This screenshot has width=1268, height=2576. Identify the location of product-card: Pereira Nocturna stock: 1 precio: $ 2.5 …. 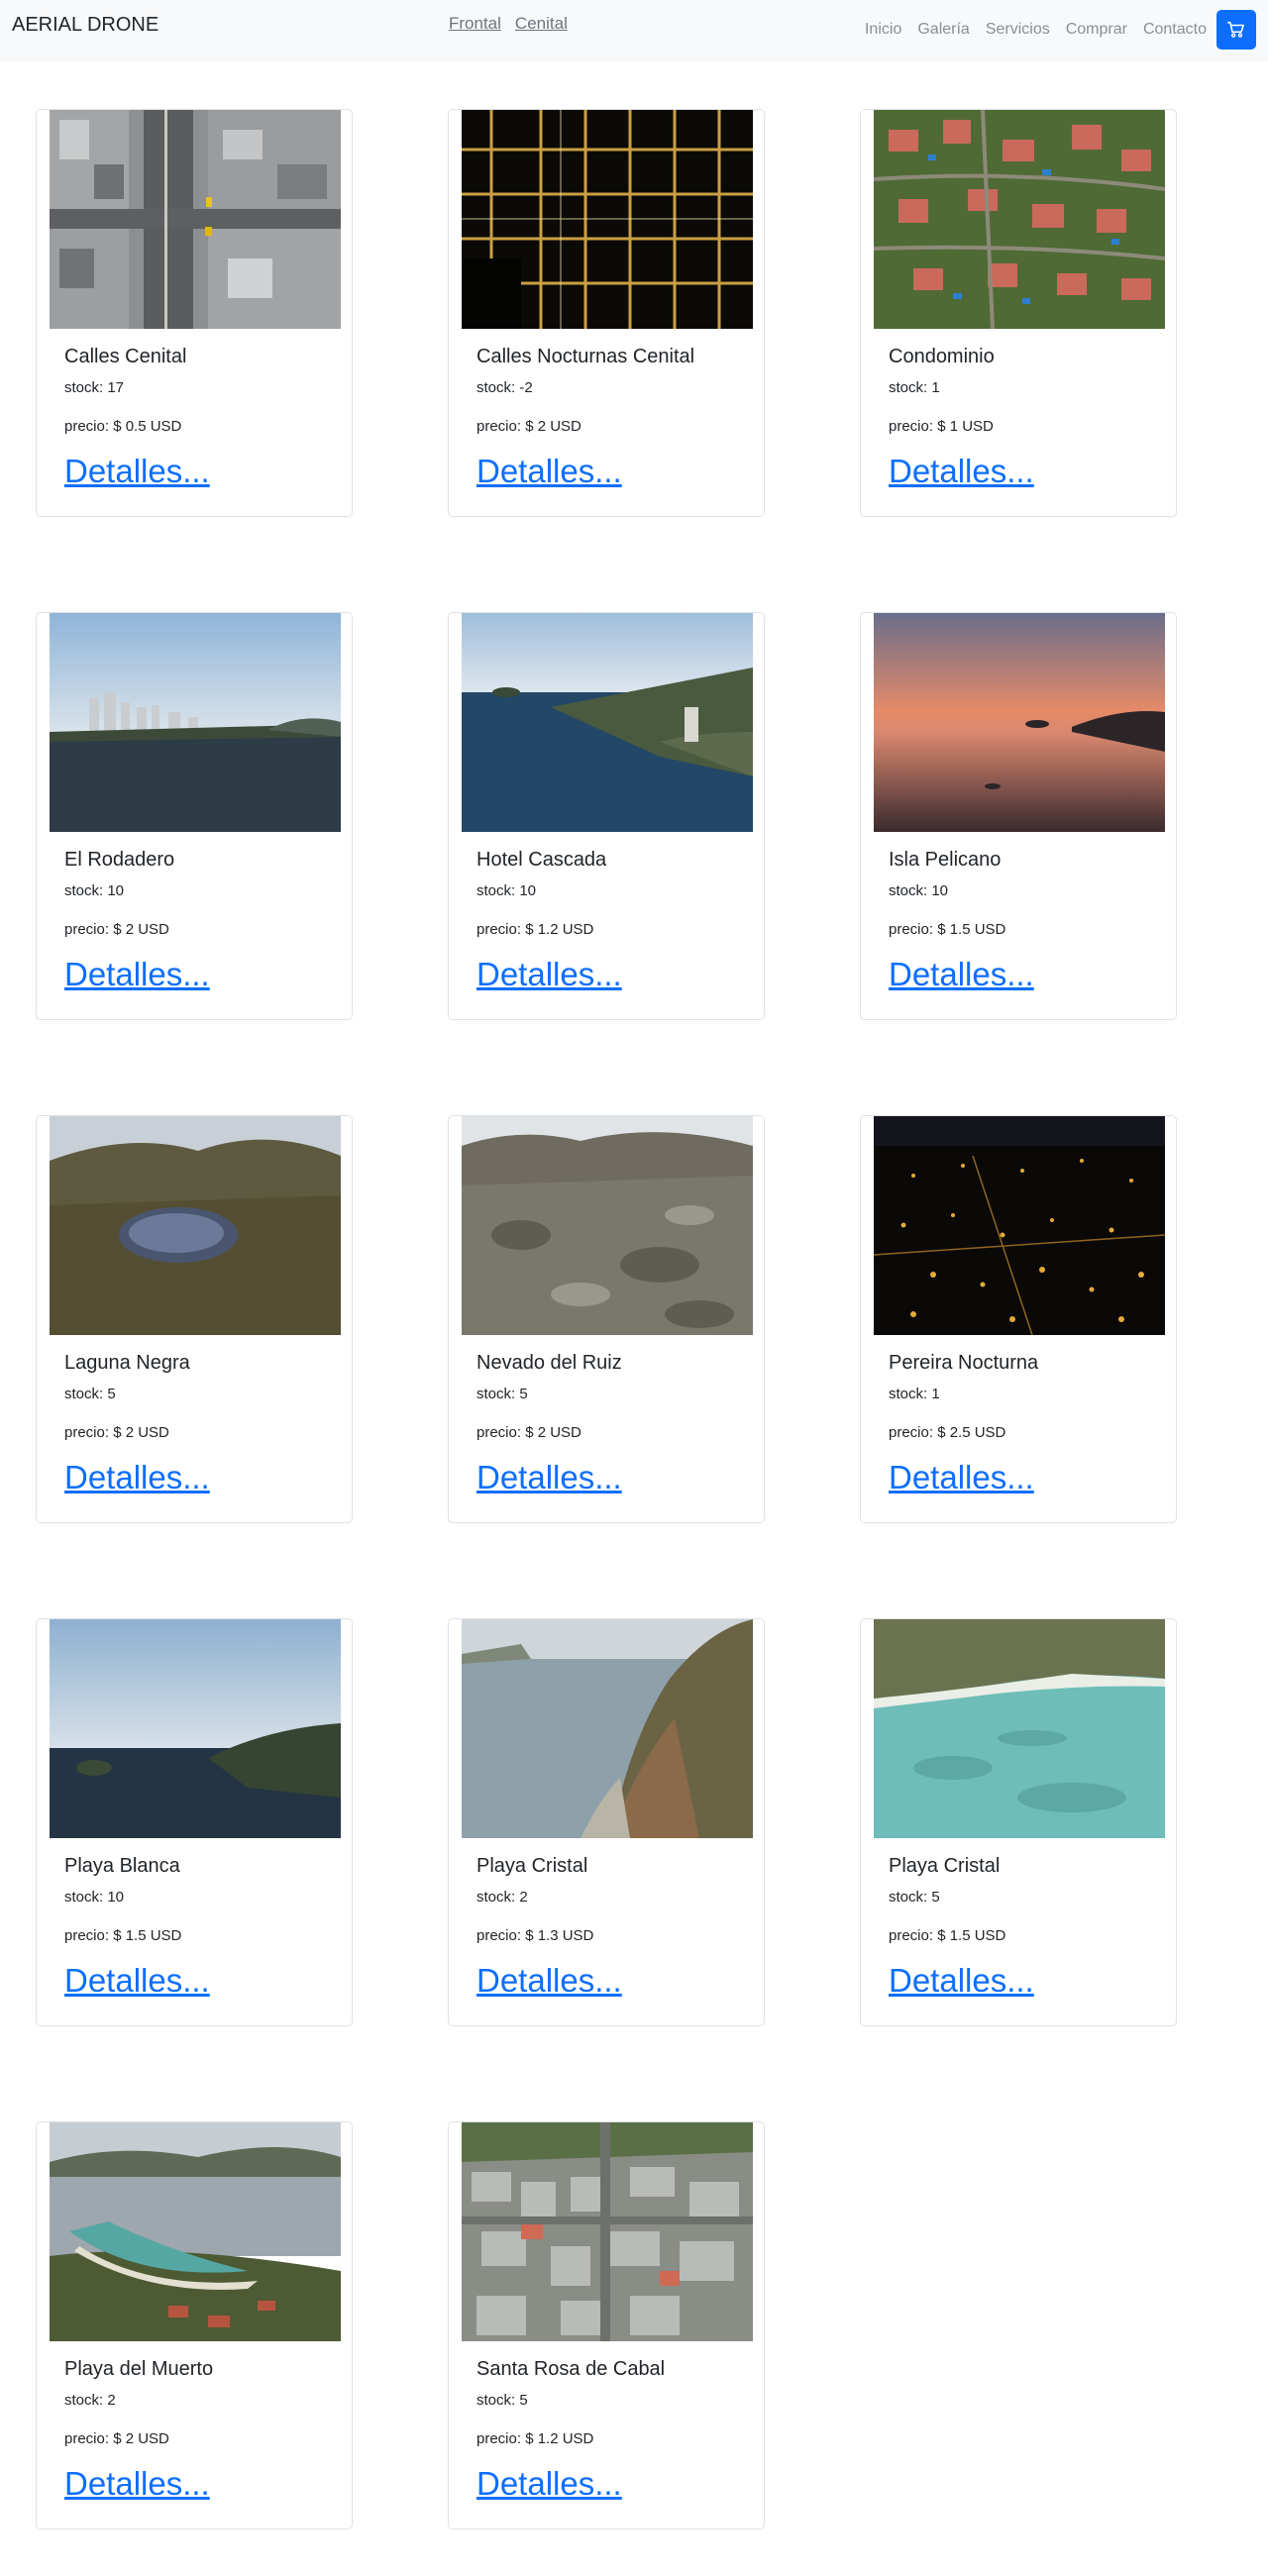
(1018, 1319).